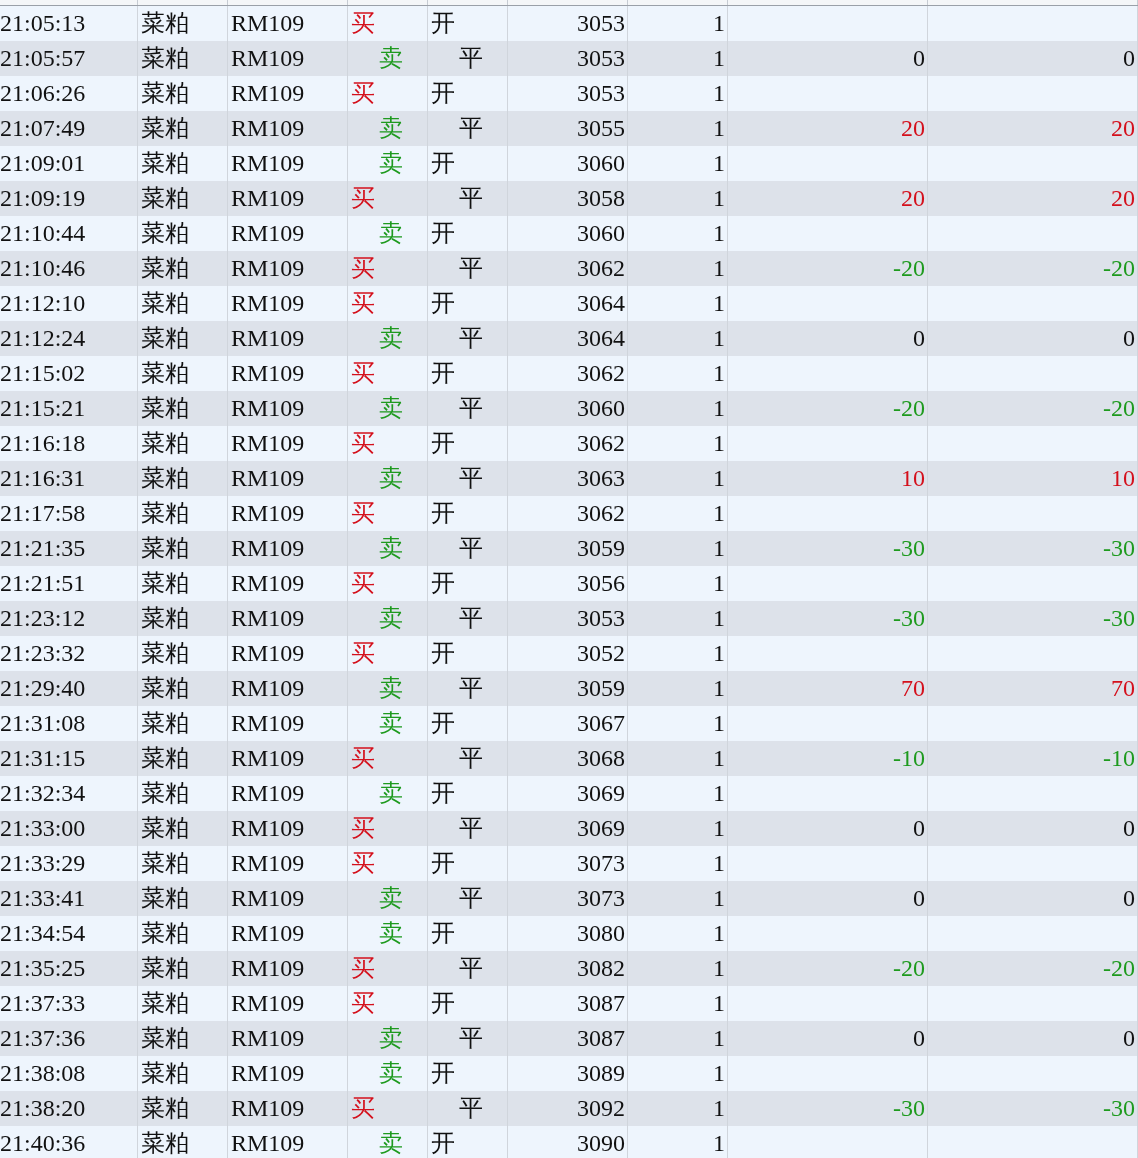 Image resolution: width=1138 pixels, height=1158 pixels. Describe the element at coordinates (43, 23) in the screenshot. I see `table-cell-text: 21:05:13` at that location.